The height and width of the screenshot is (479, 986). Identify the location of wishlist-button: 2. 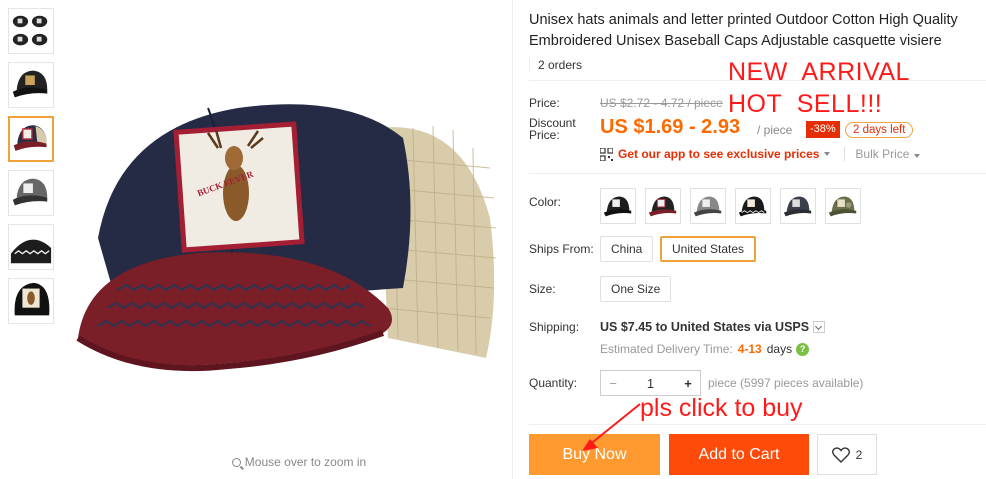
(847, 454).